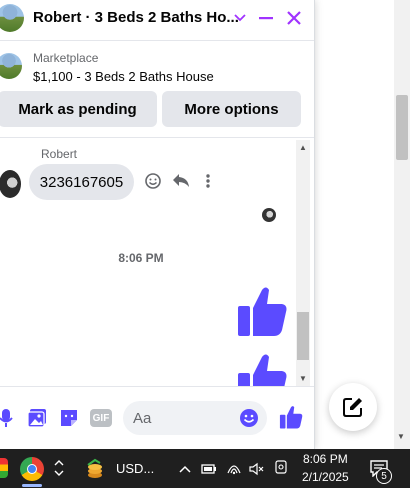 This screenshot has height=488, width=410. Describe the element at coordinates (208, 181) in the screenshot. I see `more-icon` at that location.